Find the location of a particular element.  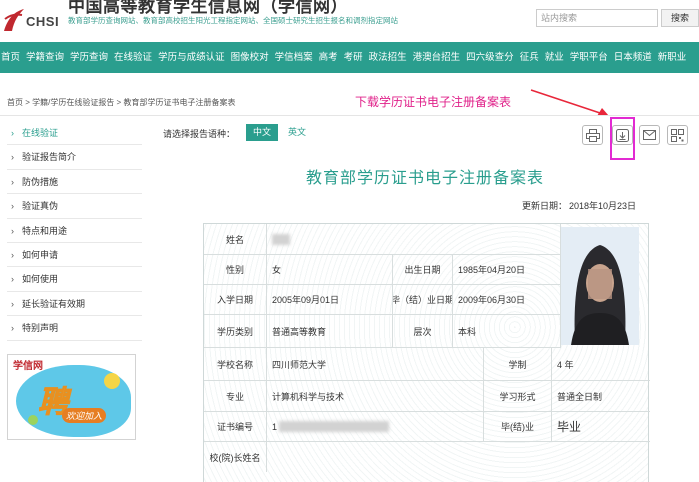

table-row: 证书编号 1 毕(结)业 毕业 is located at coordinates (427, 427).